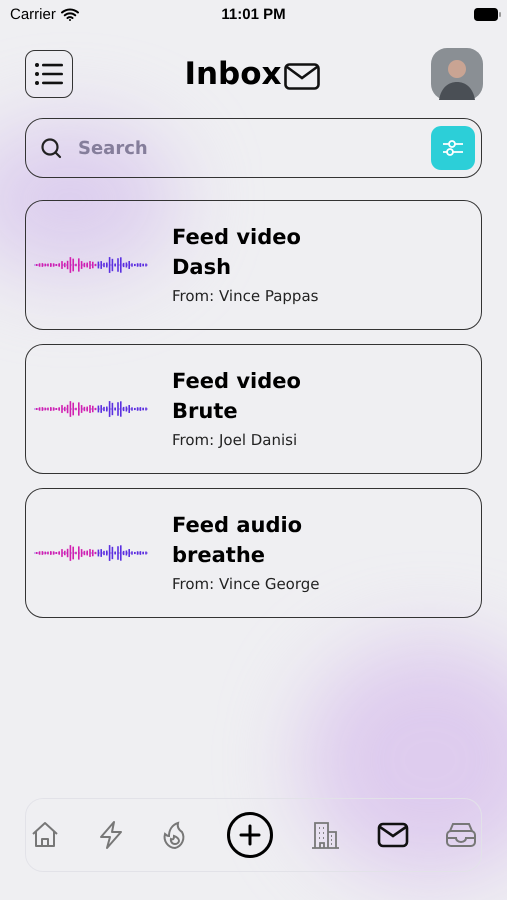 The height and width of the screenshot is (900, 507). I want to click on message-sender: From: Vince Pappas, so click(245, 296).